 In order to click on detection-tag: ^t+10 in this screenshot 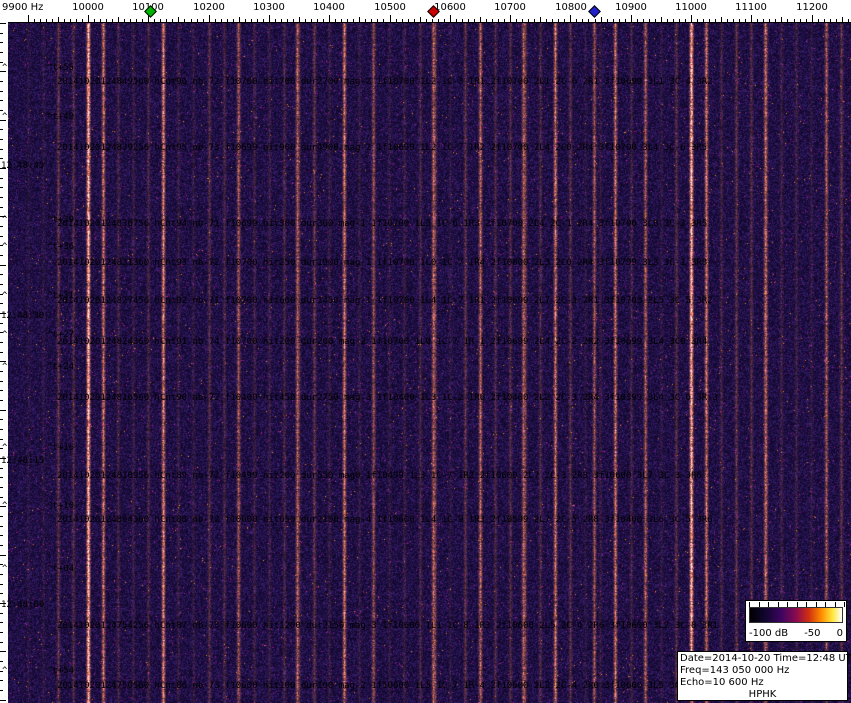, I will do `click(61, 506)`.